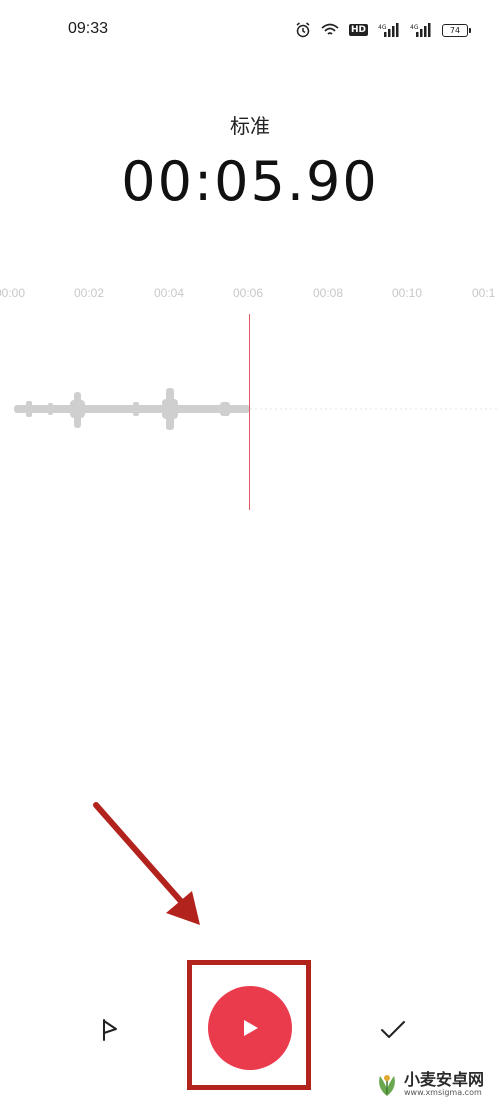 The image size is (500, 1111). What do you see at coordinates (249, 1025) in the screenshot?
I see `annotation-highlight-box` at bounding box center [249, 1025].